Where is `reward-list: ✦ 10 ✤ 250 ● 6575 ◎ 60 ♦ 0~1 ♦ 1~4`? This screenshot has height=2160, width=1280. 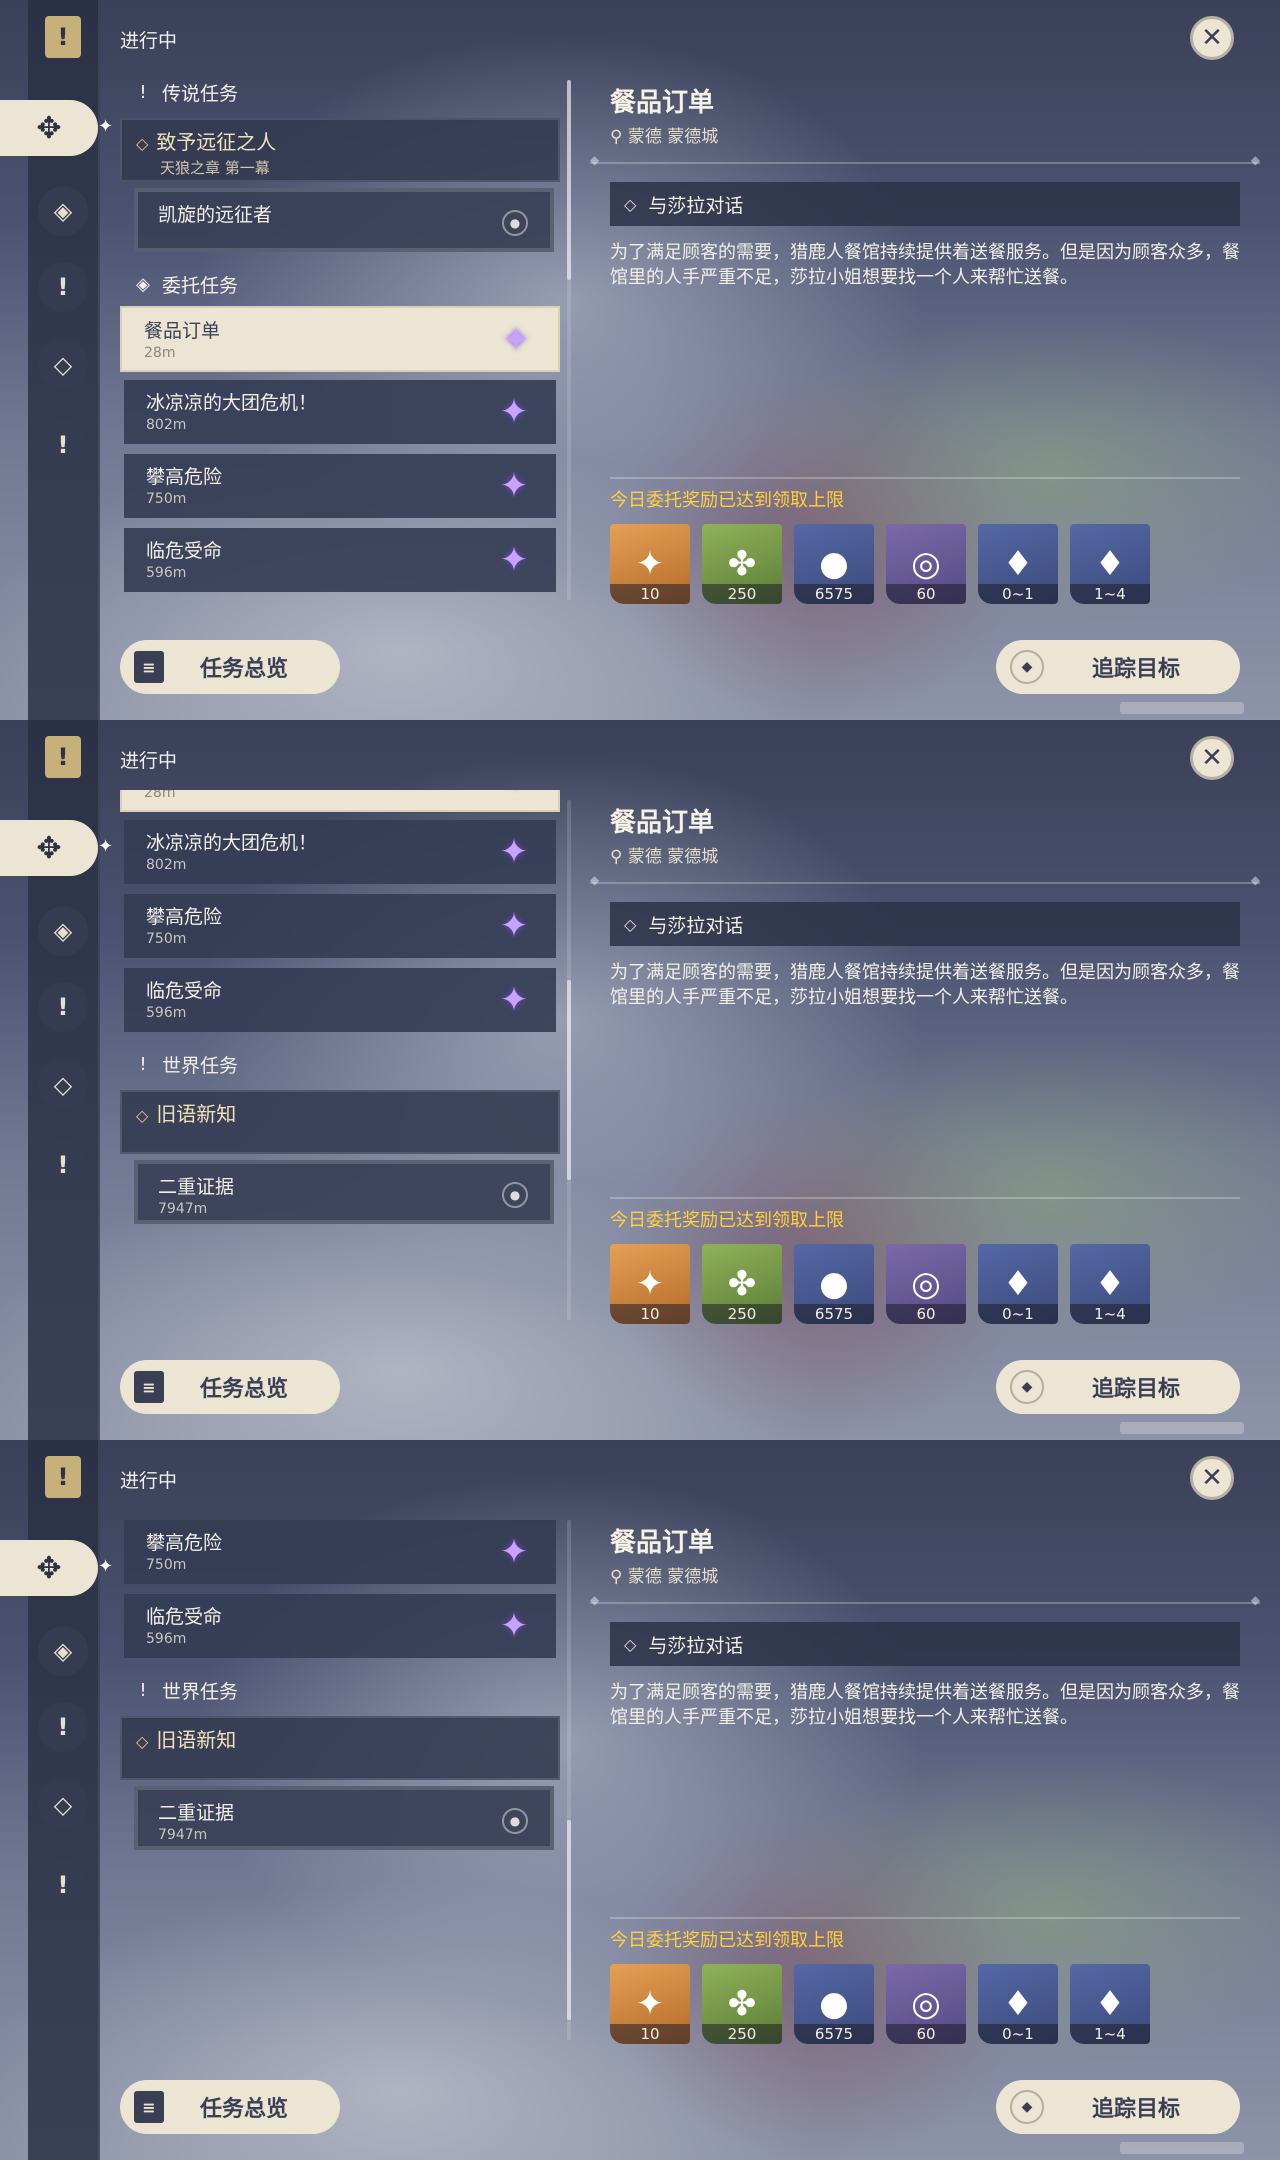
reward-list: ✦ 10 ✤ 250 ● 6575 ◎ 60 ♦ 0~1 ♦ 1~4 is located at coordinates (880, 1284).